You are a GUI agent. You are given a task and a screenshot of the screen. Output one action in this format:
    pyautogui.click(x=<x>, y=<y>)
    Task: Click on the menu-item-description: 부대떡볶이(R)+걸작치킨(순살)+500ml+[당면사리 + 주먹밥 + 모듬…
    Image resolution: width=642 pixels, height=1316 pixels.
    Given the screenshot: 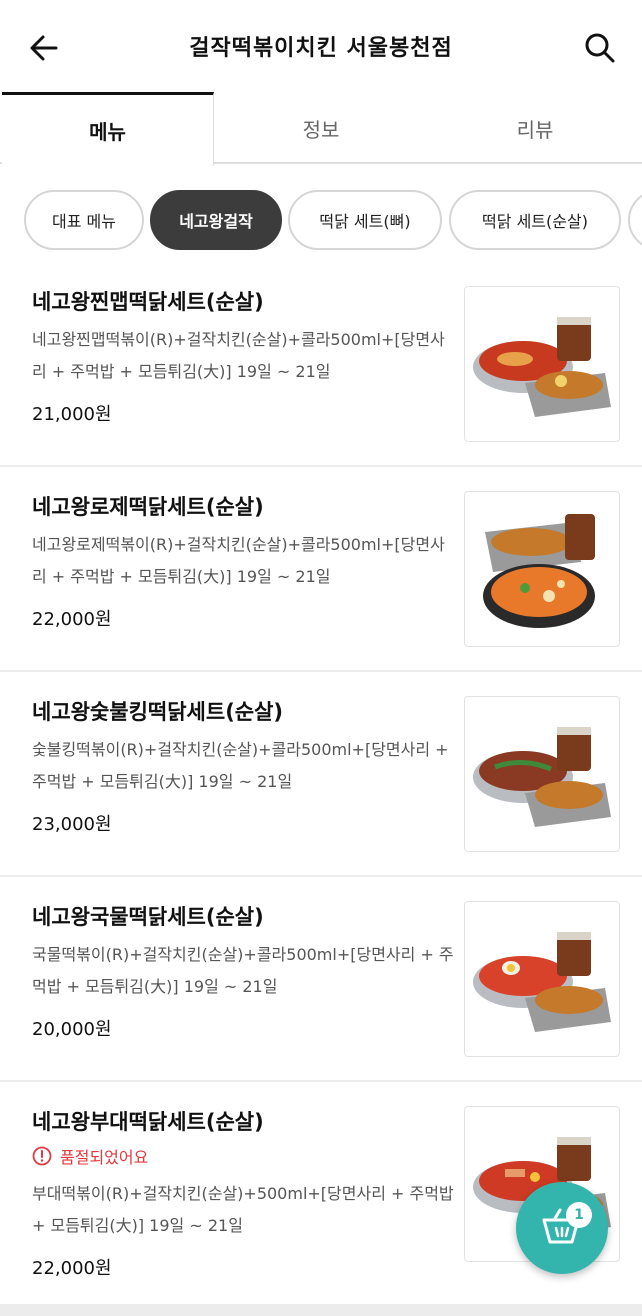 What is the action you would take?
    pyautogui.click(x=243, y=1209)
    